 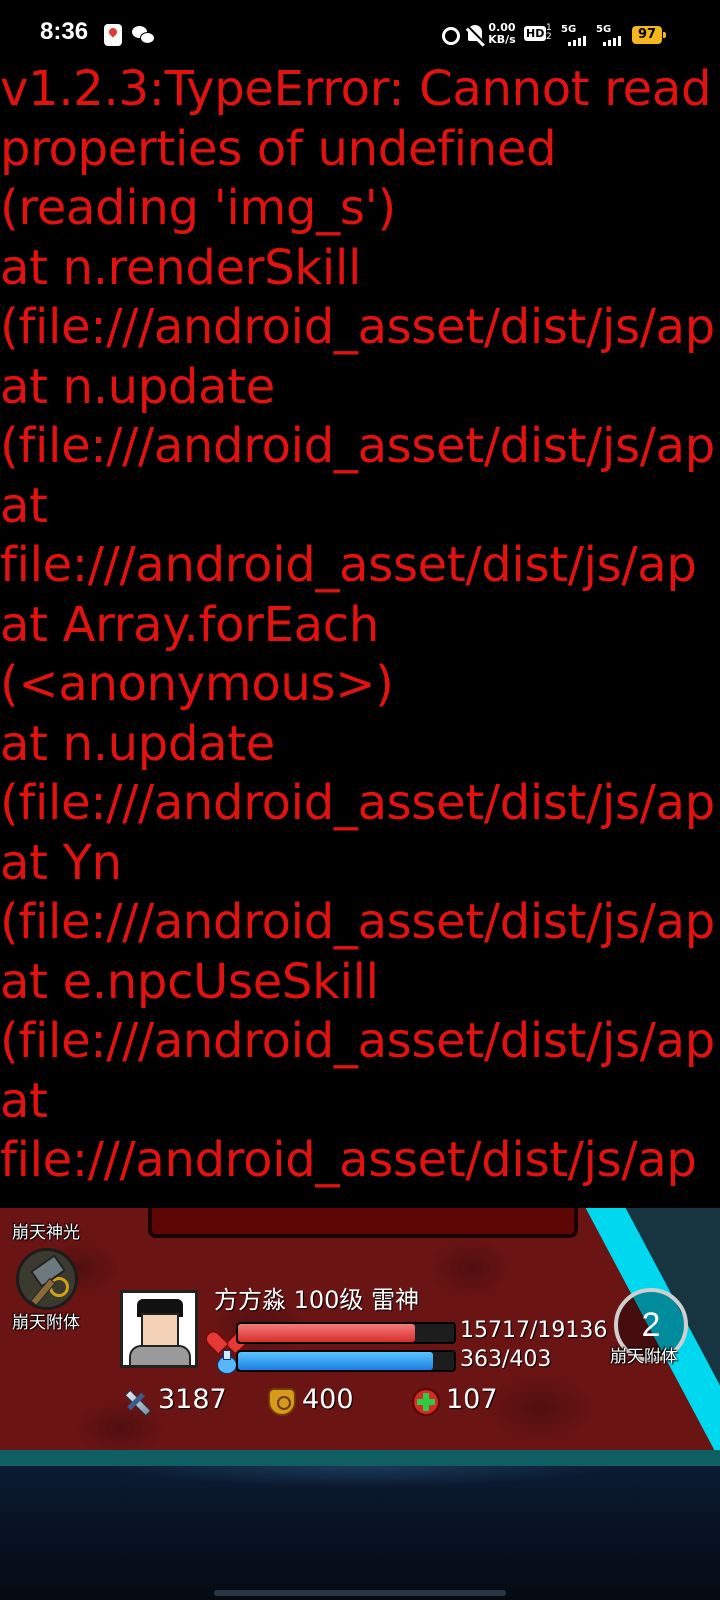 What do you see at coordinates (506, 1359) in the screenshot?
I see `mp-value: 363/403` at bounding box center [506, 1359].